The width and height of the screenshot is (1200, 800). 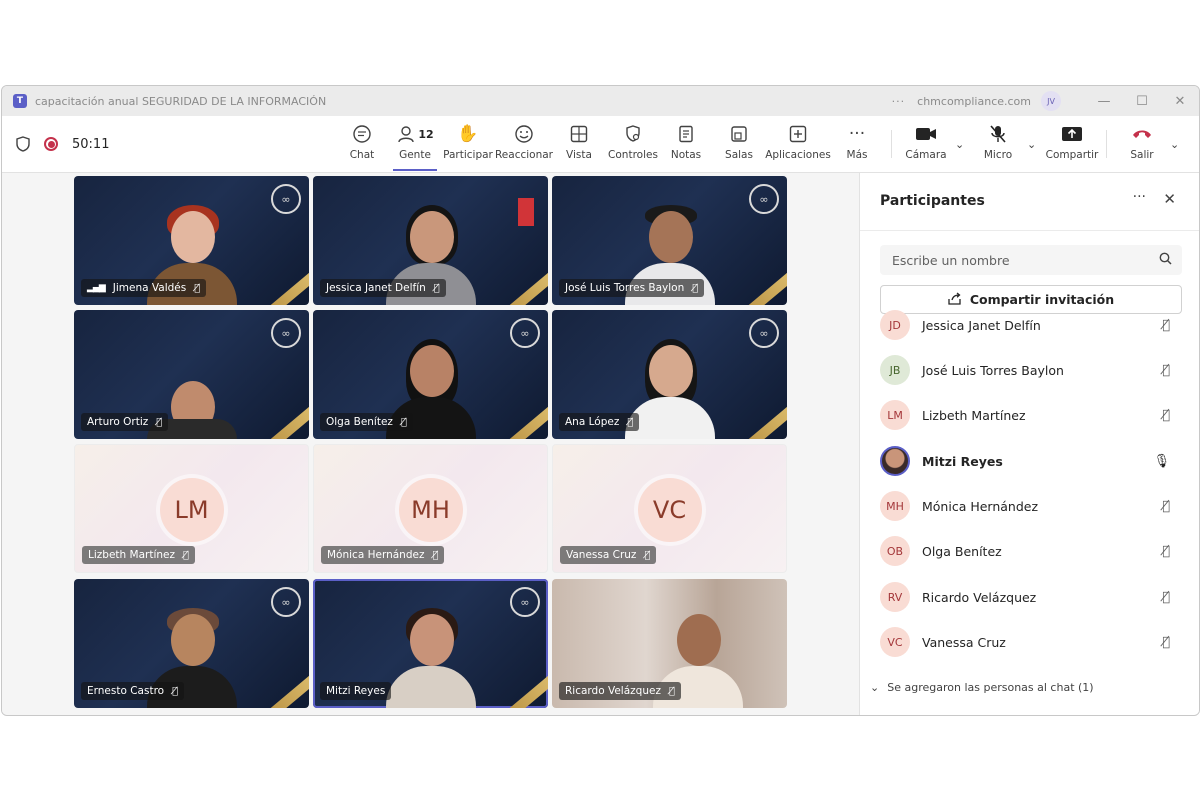 What do you see at coordinates (1051, 101) in the screenshot?
I see `user-avatar: JV` at bounding box center [1051, 101].